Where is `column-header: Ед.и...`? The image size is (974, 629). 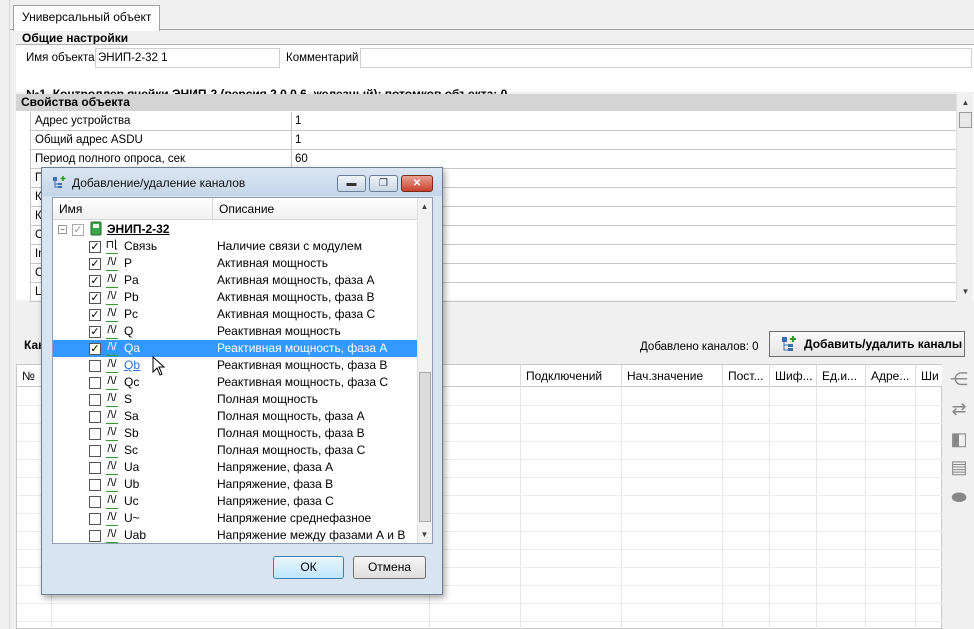
column-header: Ед.и... is located at coordinates (840, 376).